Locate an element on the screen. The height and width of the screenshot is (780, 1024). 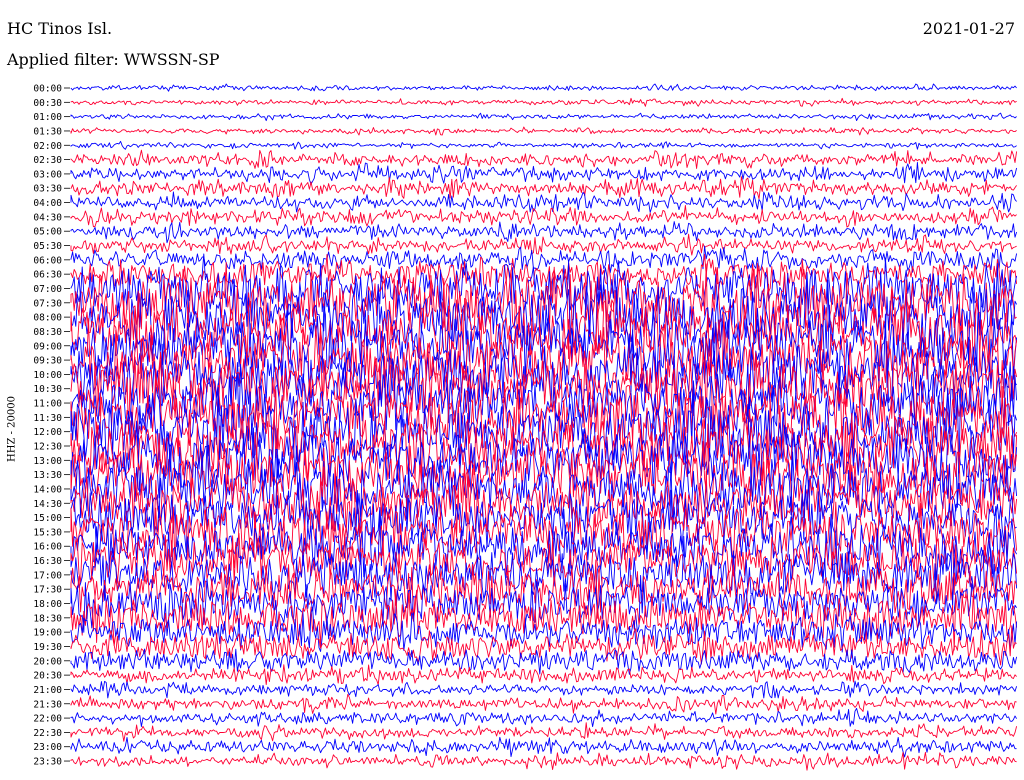
tick-label: 15:30 is located at coordinates (47, 532).